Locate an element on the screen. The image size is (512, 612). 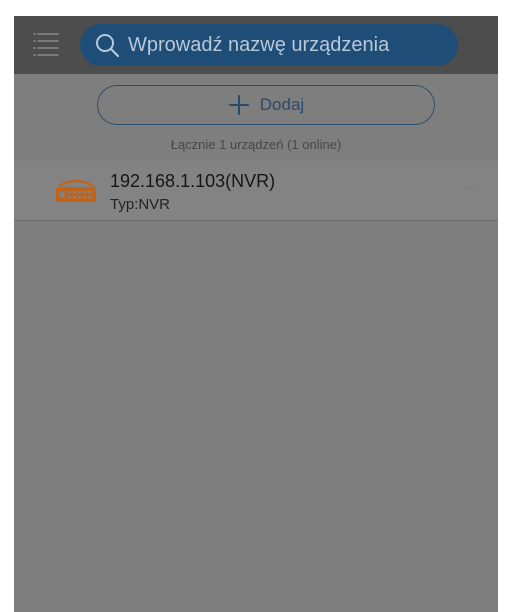
device-type: Typ:NVR is located at coordinates (140, 204).